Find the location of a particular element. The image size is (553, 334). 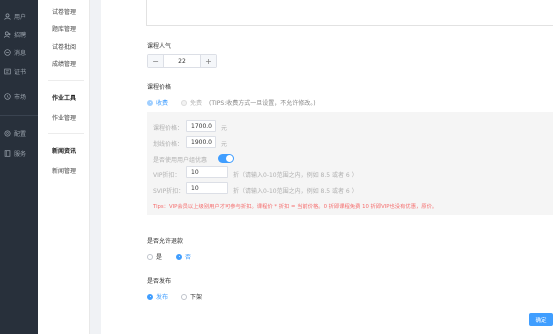

vip-discount-hint: 折（请输入0-10范围之内，例如 8.5 或者 6 ） is located at coordinates (295, 175).